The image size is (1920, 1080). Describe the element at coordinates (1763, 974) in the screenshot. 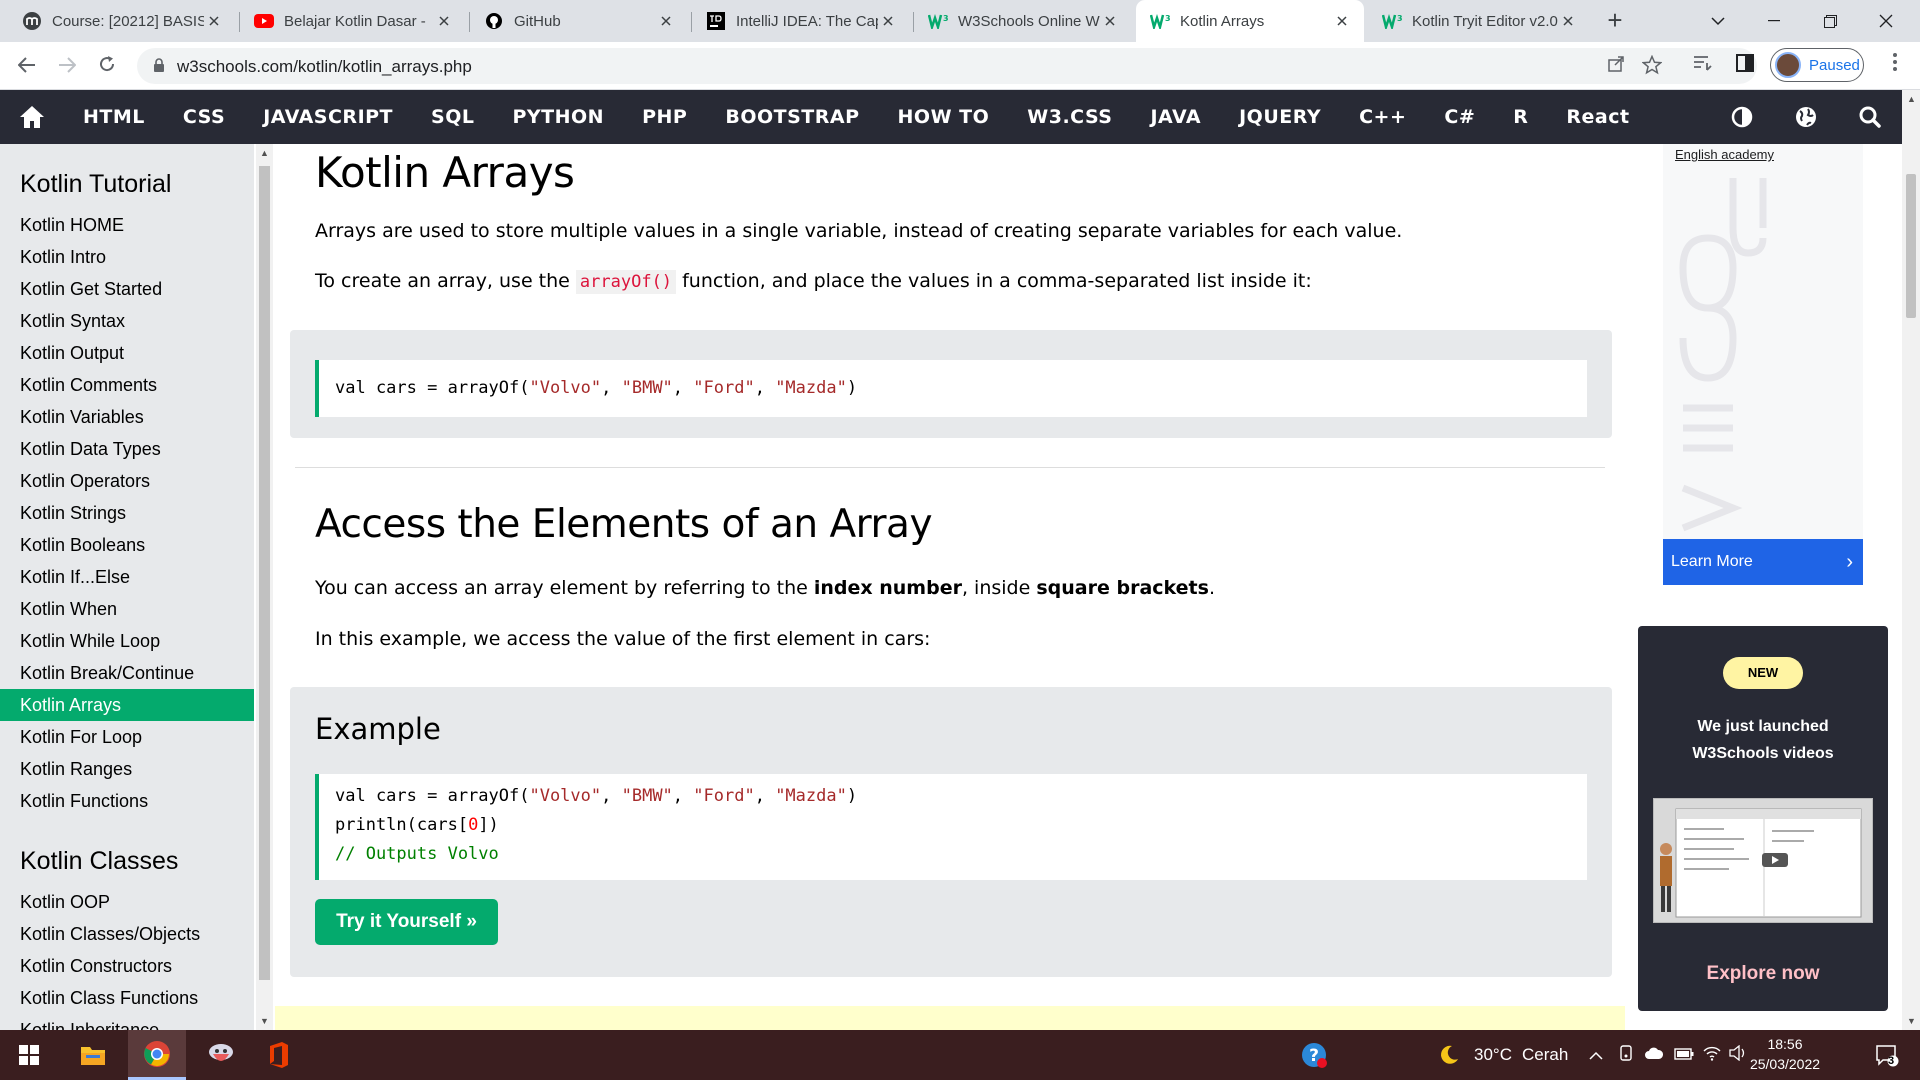

I see `explore-now-link: Explore now` at that location.